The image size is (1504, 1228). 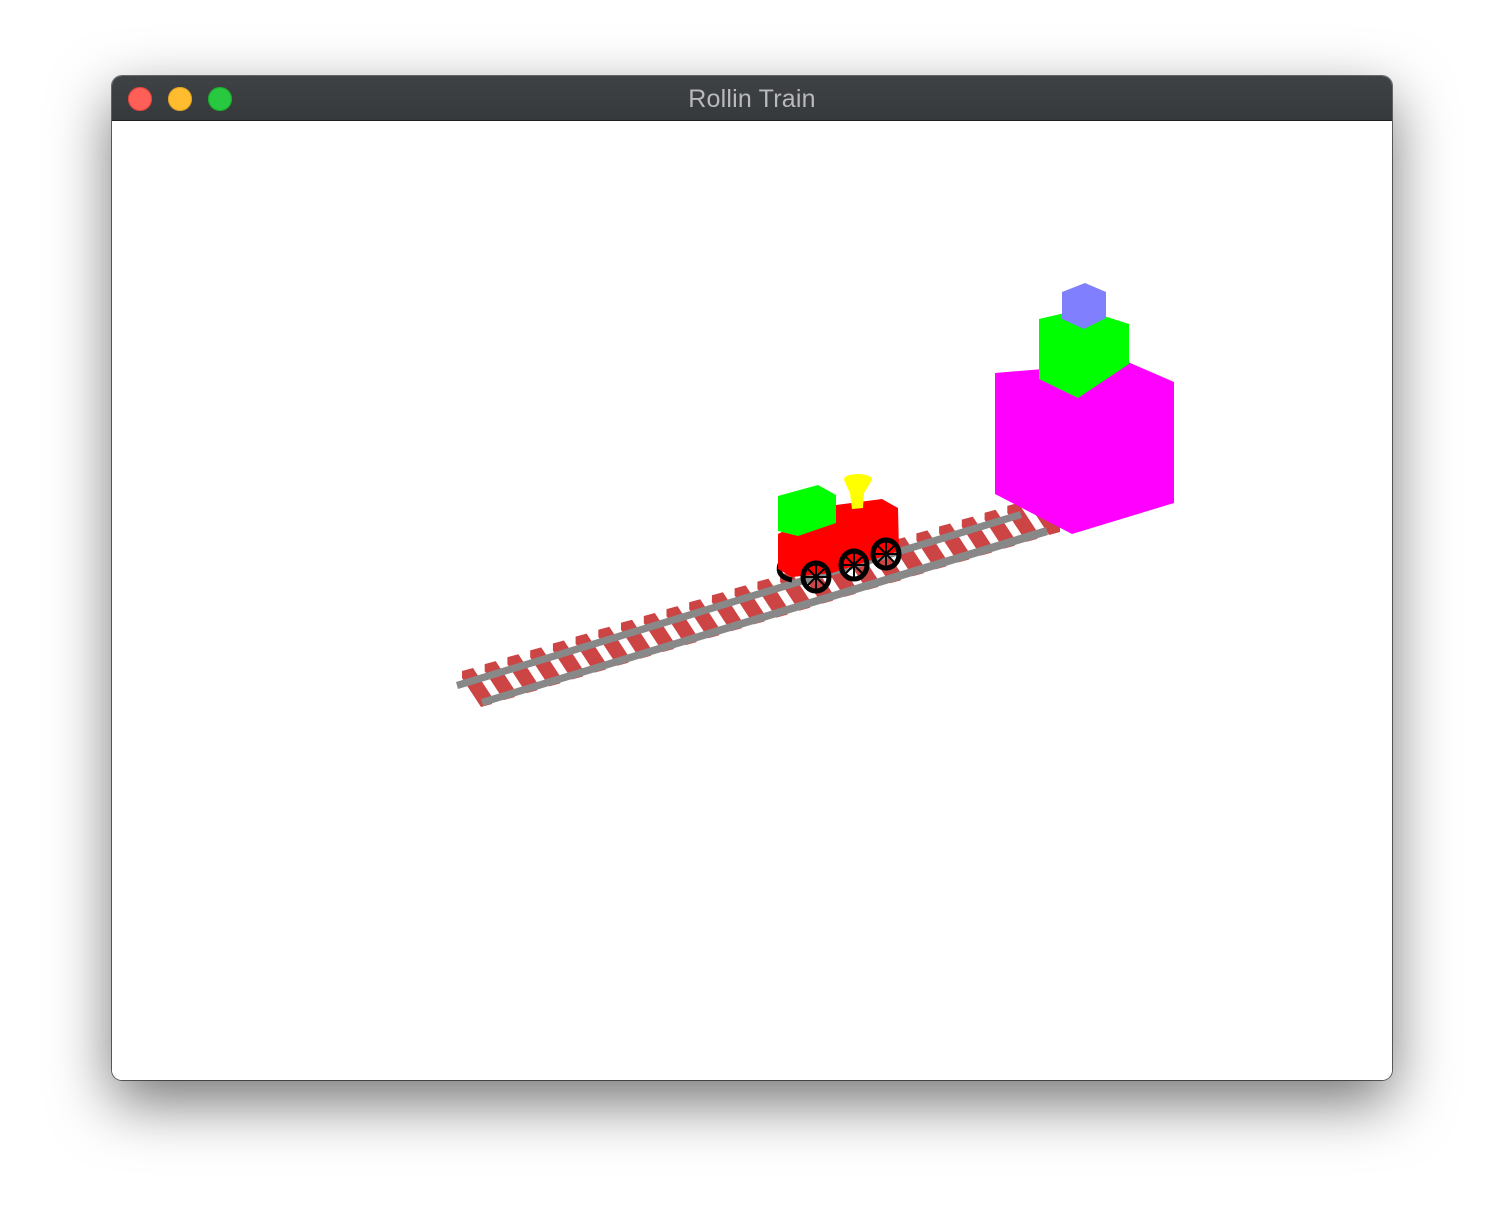 I want to click on smokestack-top, so click(x=858, y=479).